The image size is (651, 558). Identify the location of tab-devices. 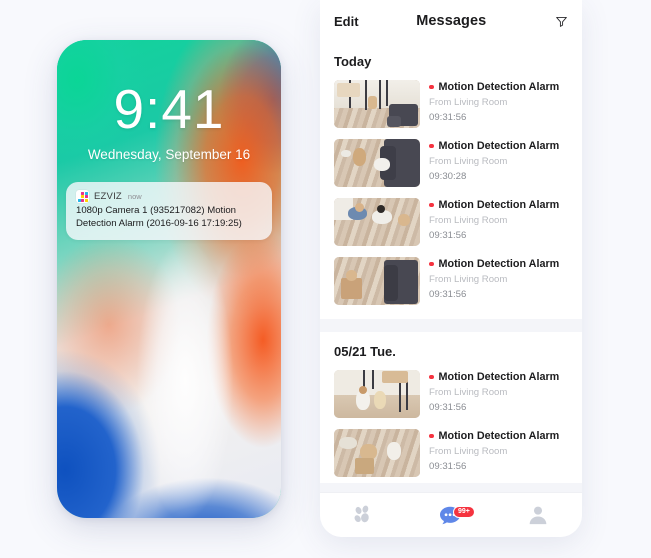
(363, 515).